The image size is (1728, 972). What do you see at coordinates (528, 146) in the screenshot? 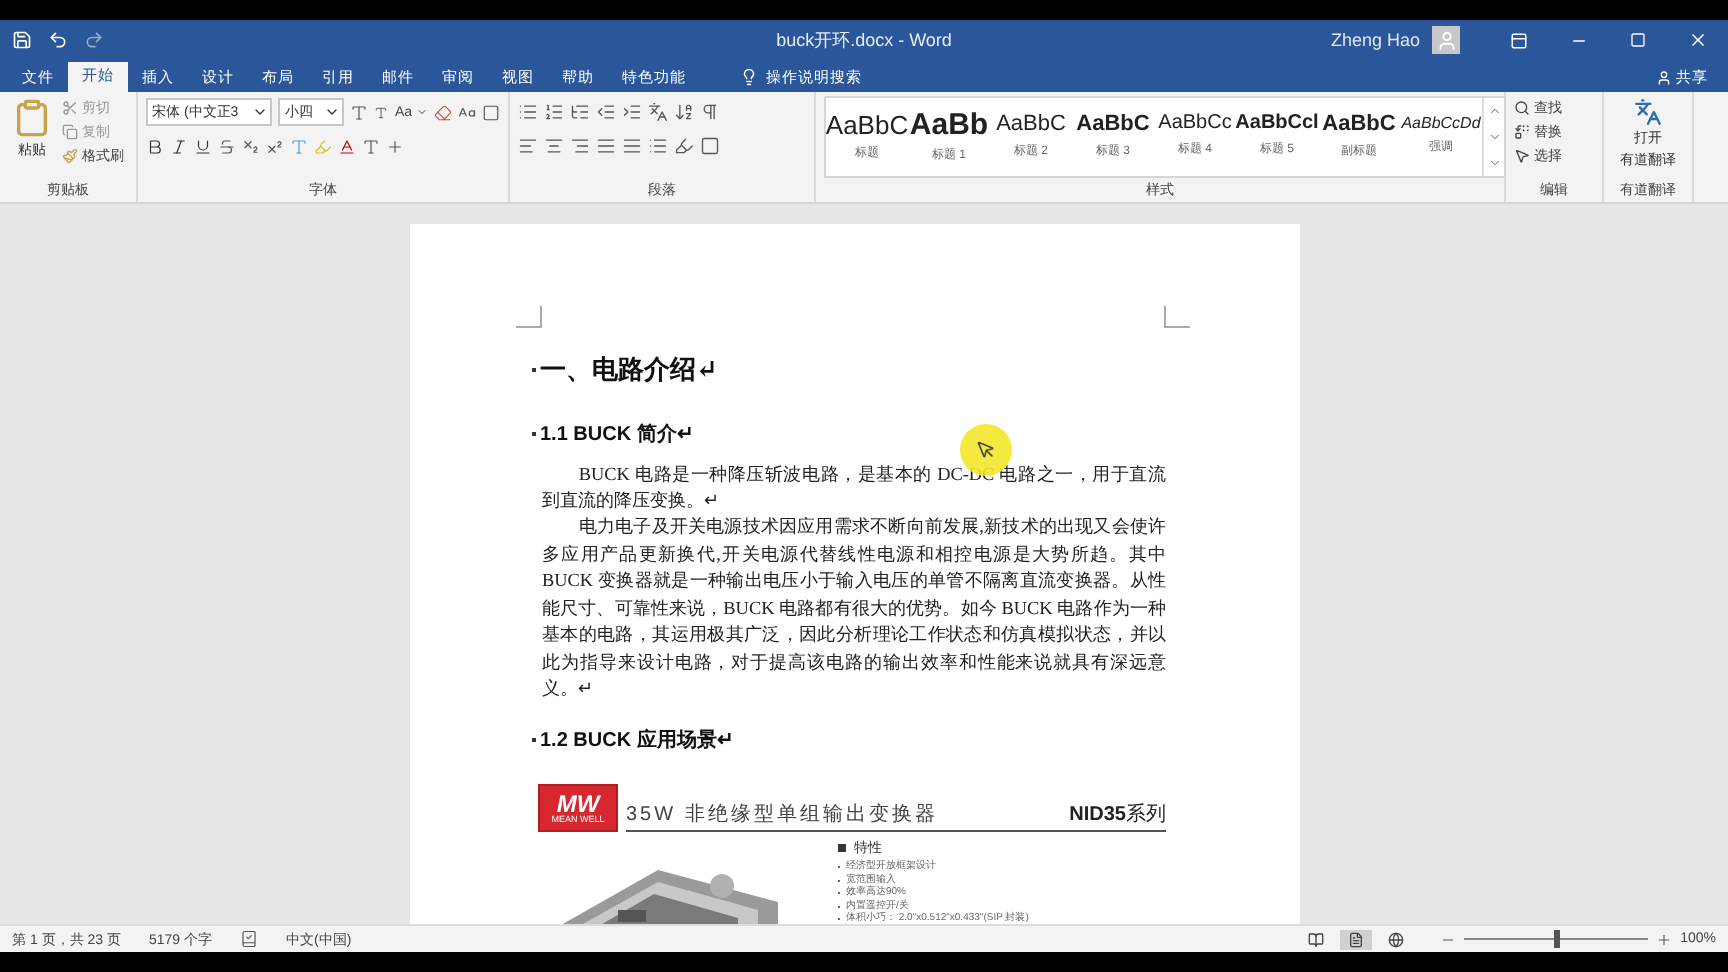
I see `align-left-icon` at bounding box center [528, 146].